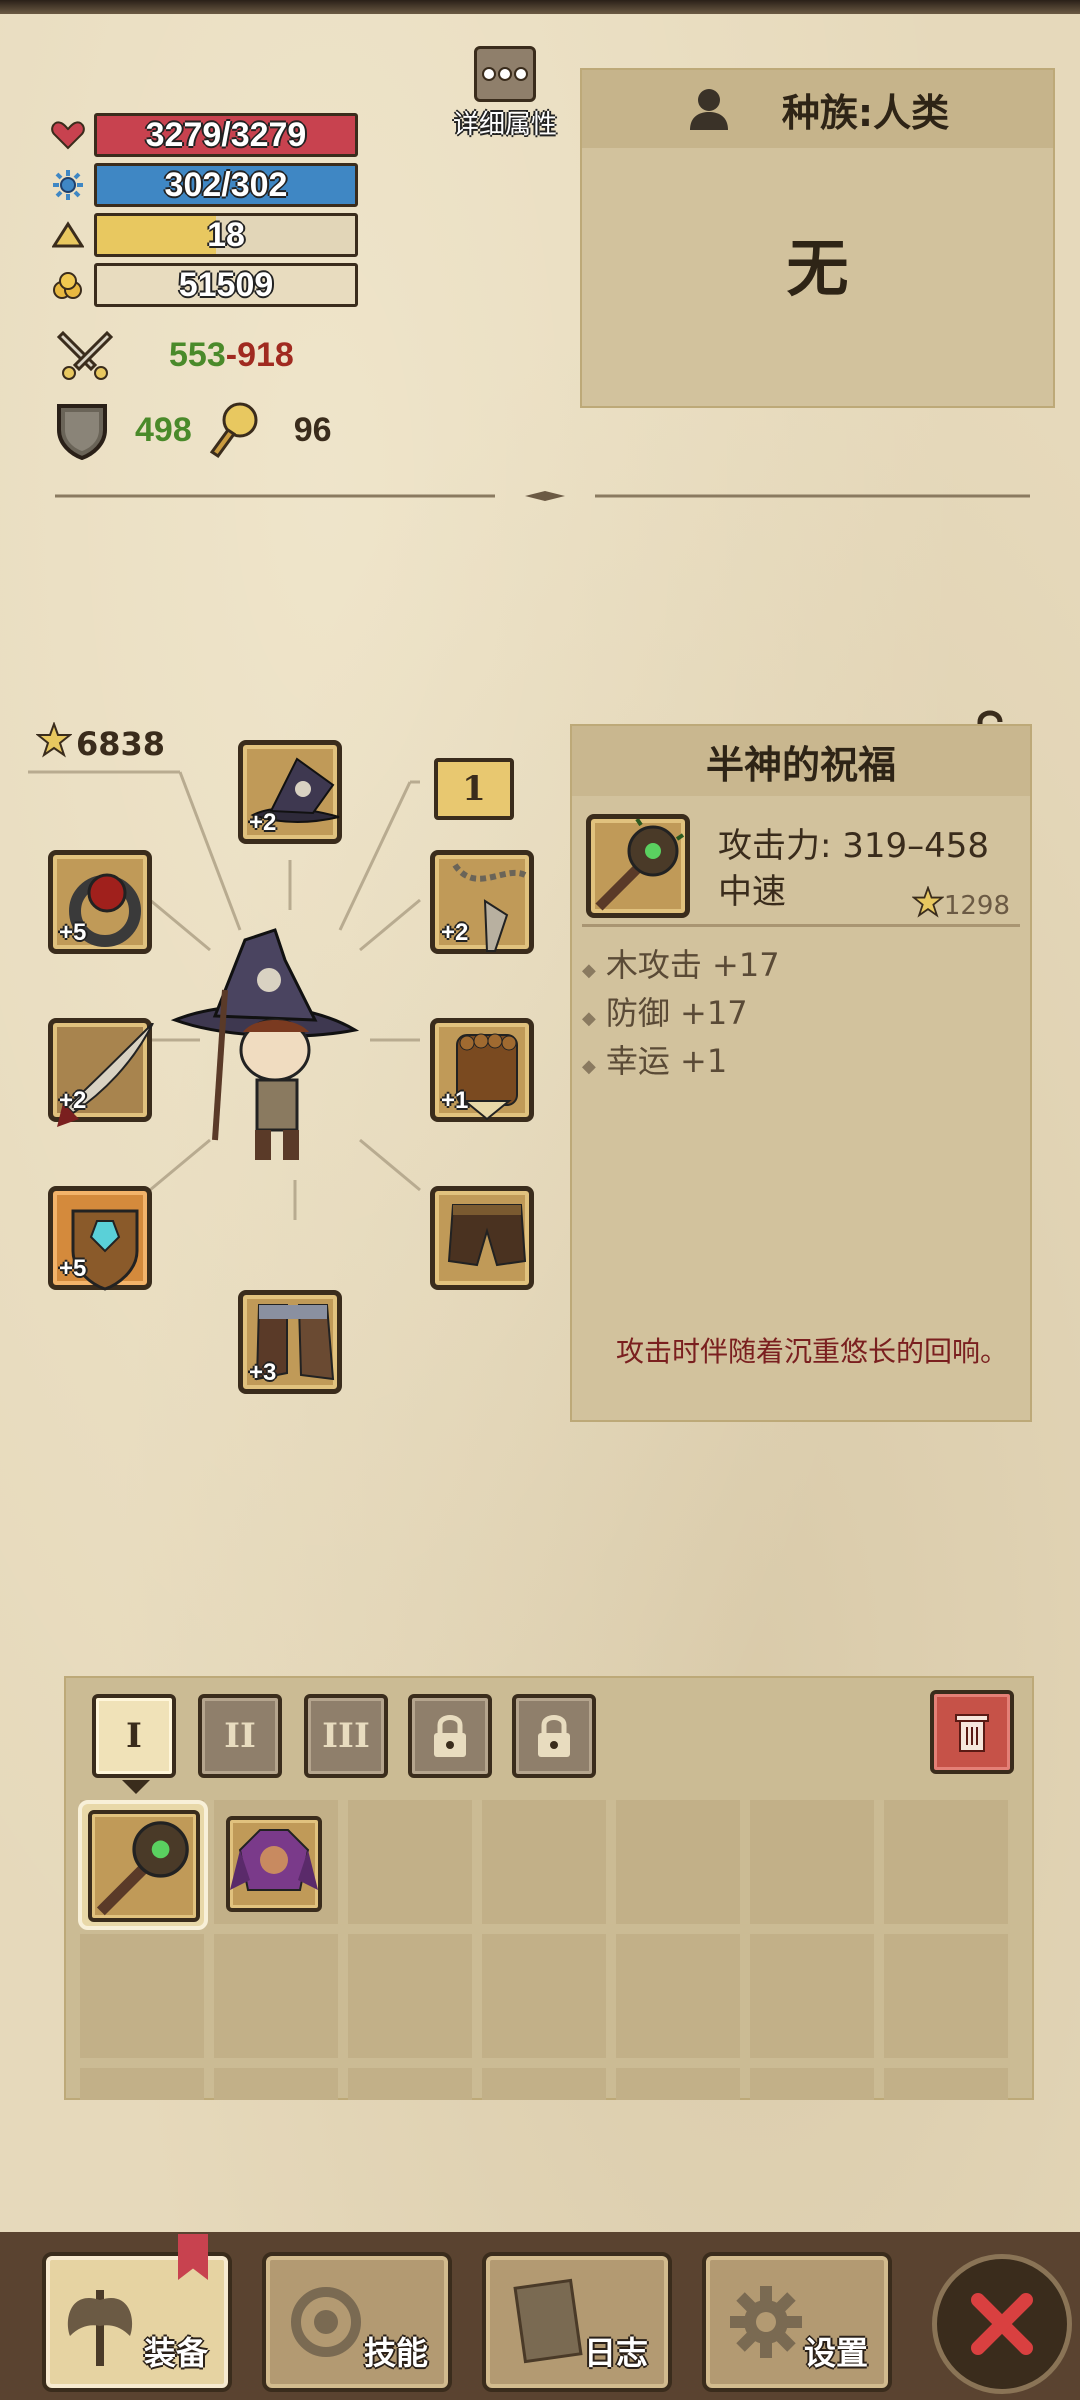  What do you see at coordinates (817, 268) in the screenshot?
I see `race-value: 无` at bounding box center [817, 268].